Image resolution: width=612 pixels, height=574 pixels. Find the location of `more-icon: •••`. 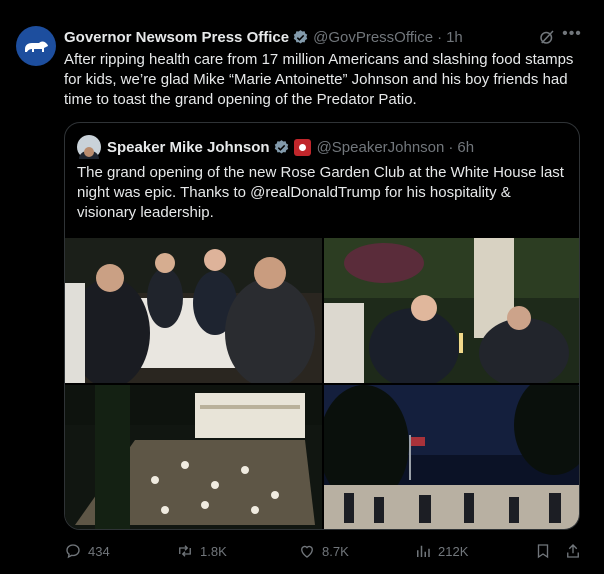

more-icon: ••• is located at coordinates (572, 36).